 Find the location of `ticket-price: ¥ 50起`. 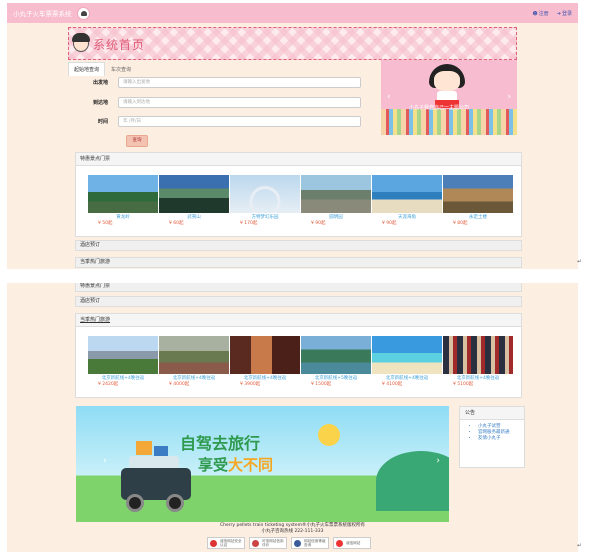

ticket-price: ¥ 50起 is located at coordinates (105, 223).